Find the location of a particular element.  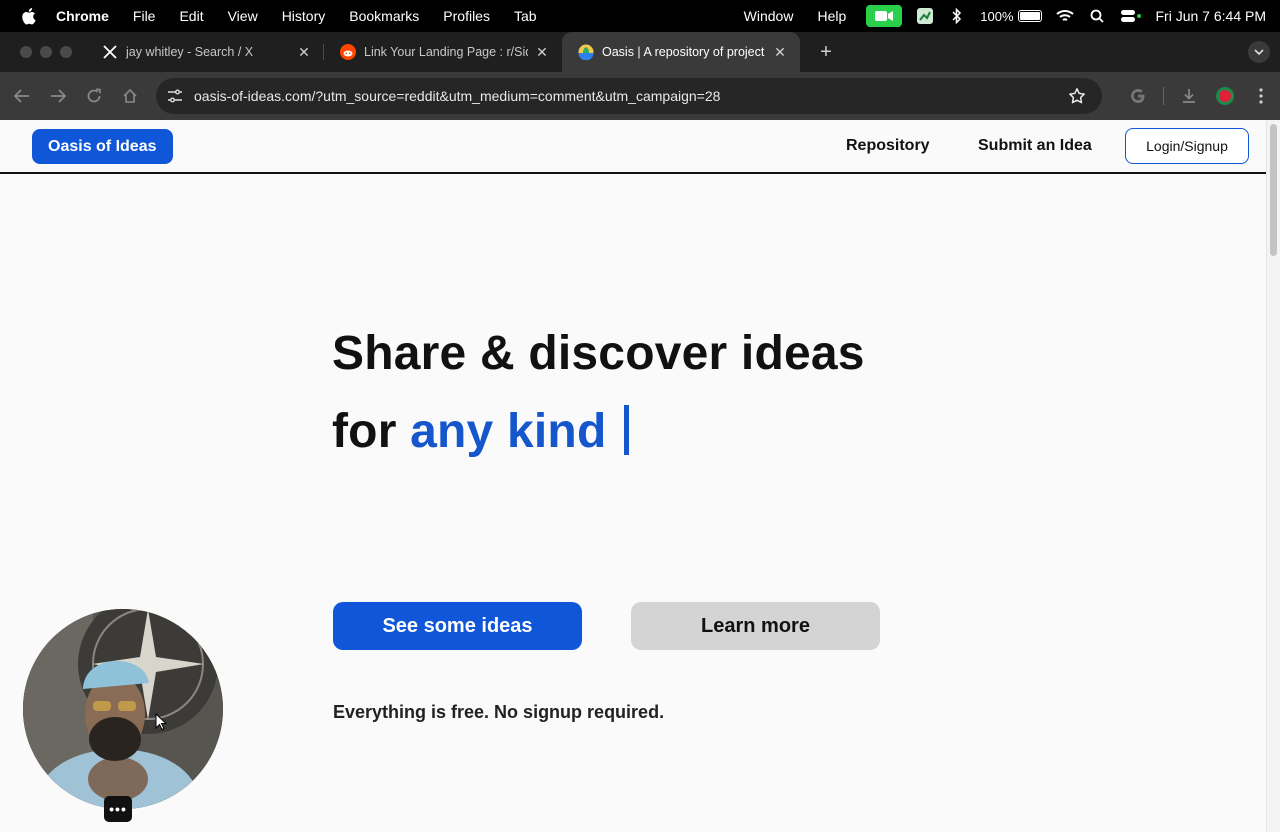

typing-cursor is located at coordinates (627, 430).